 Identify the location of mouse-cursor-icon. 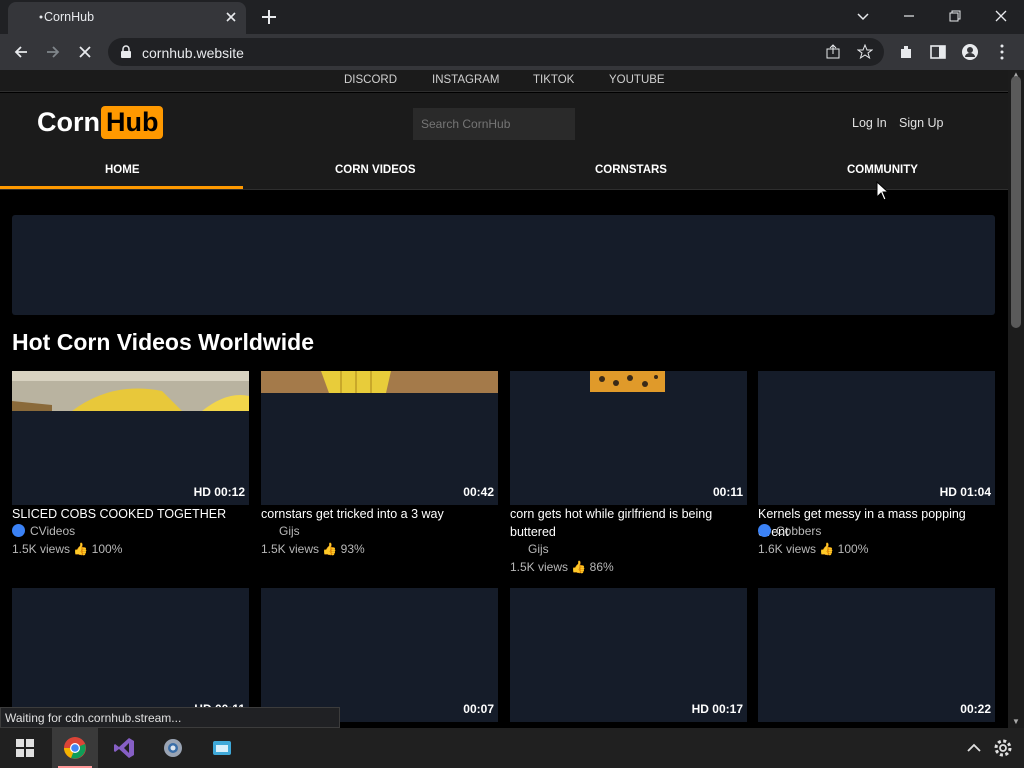
(883, 191).